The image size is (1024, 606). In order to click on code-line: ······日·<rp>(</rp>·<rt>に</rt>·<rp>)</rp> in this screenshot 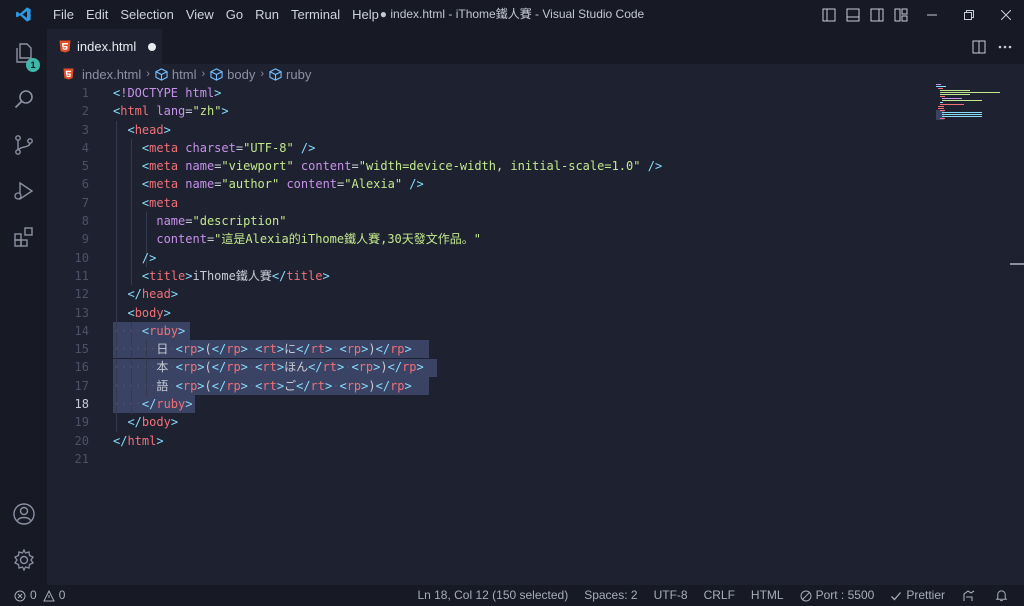, I will do `click(387, 349)`.